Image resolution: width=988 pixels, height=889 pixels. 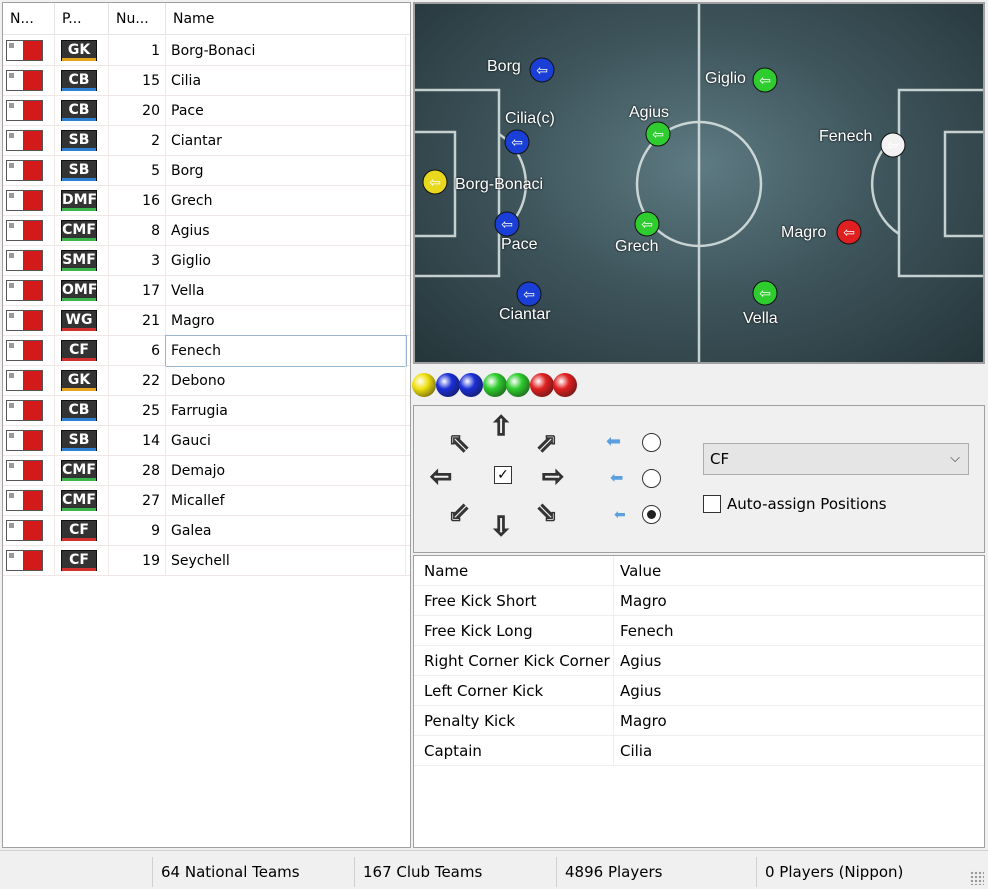 What do you see at coordinates (547, 513) in the screenshot?
I see `move-down-right-icon: ⇘` at bounding box center [547, 513].